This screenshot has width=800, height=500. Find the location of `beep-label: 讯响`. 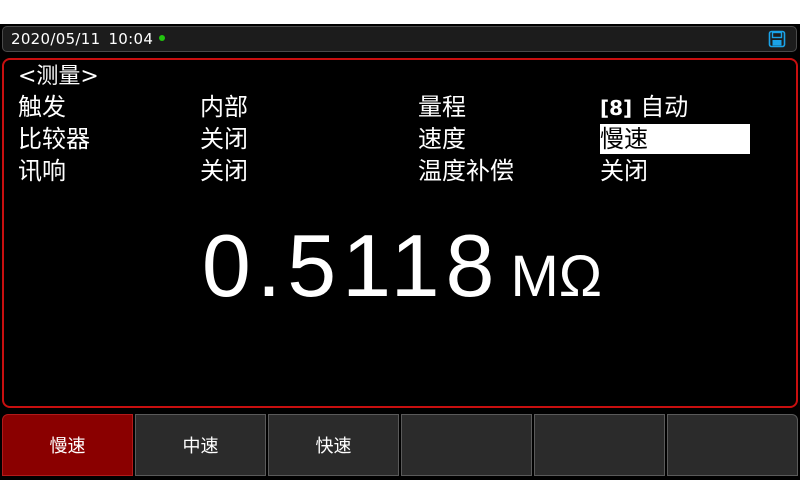

beep-label: 讯响 is located at coordinates (42, 171).